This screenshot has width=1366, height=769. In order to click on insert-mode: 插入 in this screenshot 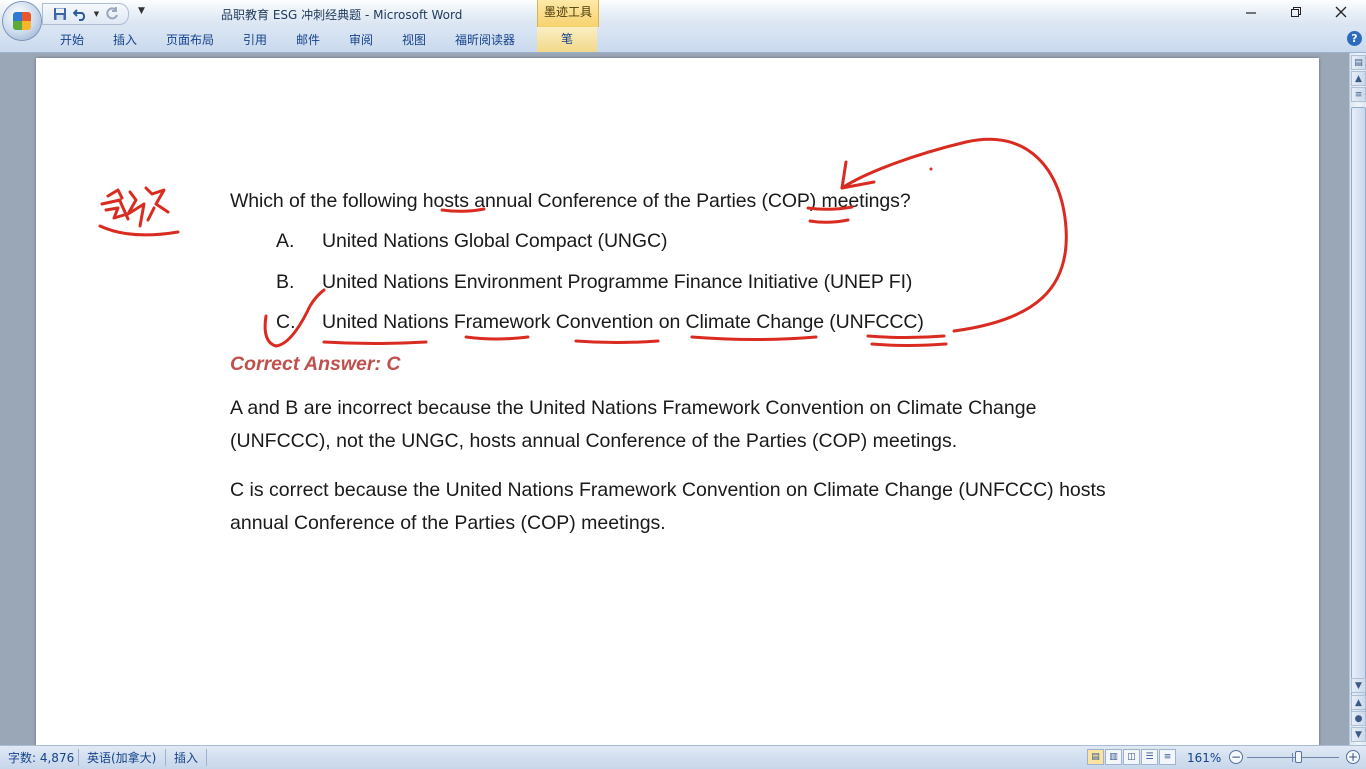, I will do `click(186, 758)`.